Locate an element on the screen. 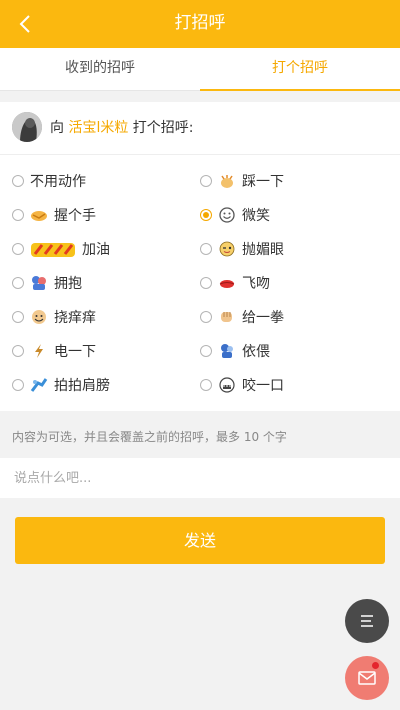 This screenshot has height=710, width=400. greeting-text: 向 活宝l米粒 打个招呼: is located at coordinates (122, 128).